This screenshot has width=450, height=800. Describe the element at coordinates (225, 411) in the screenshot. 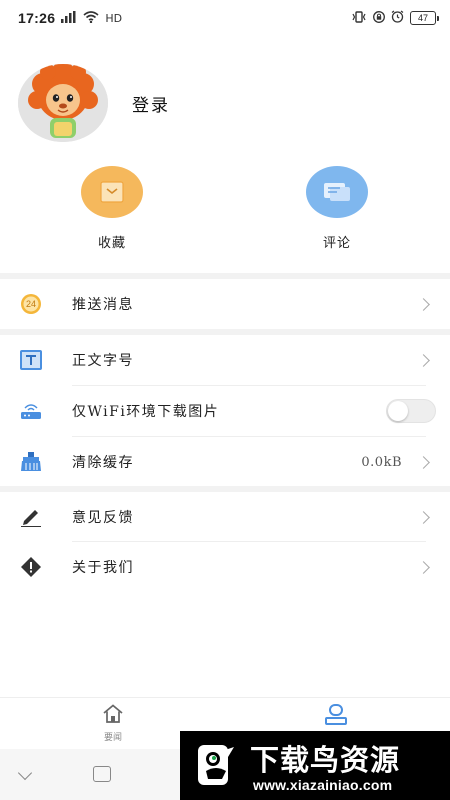

I see `menu-item-wifi-only: 仅WiFi环境下载图片` at that location.